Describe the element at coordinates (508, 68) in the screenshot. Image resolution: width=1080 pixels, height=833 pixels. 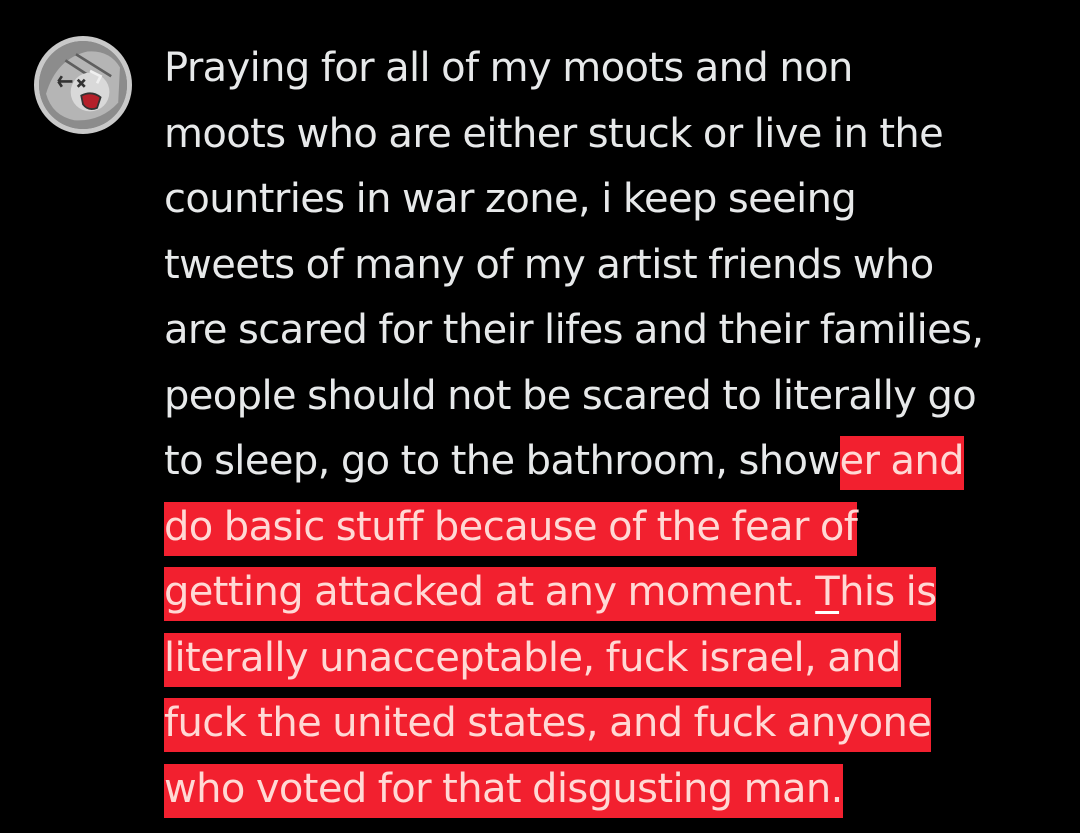
I see `text-segment: Praying for all of my moots and non` at that location.